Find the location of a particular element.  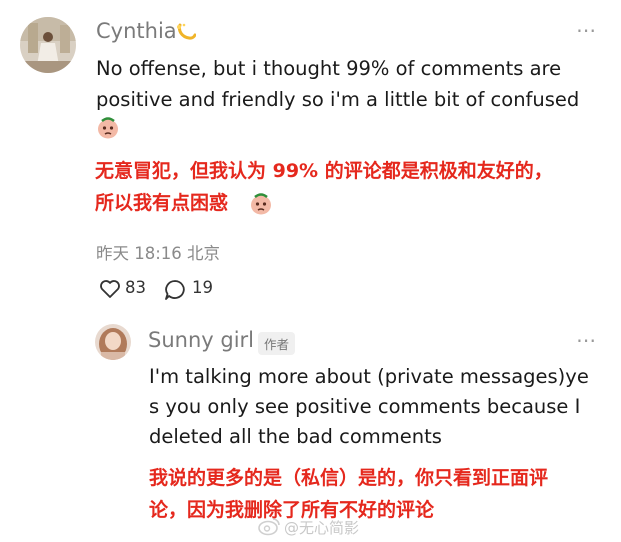

comment-username: Cynthia is located at coordinates (136, 31).